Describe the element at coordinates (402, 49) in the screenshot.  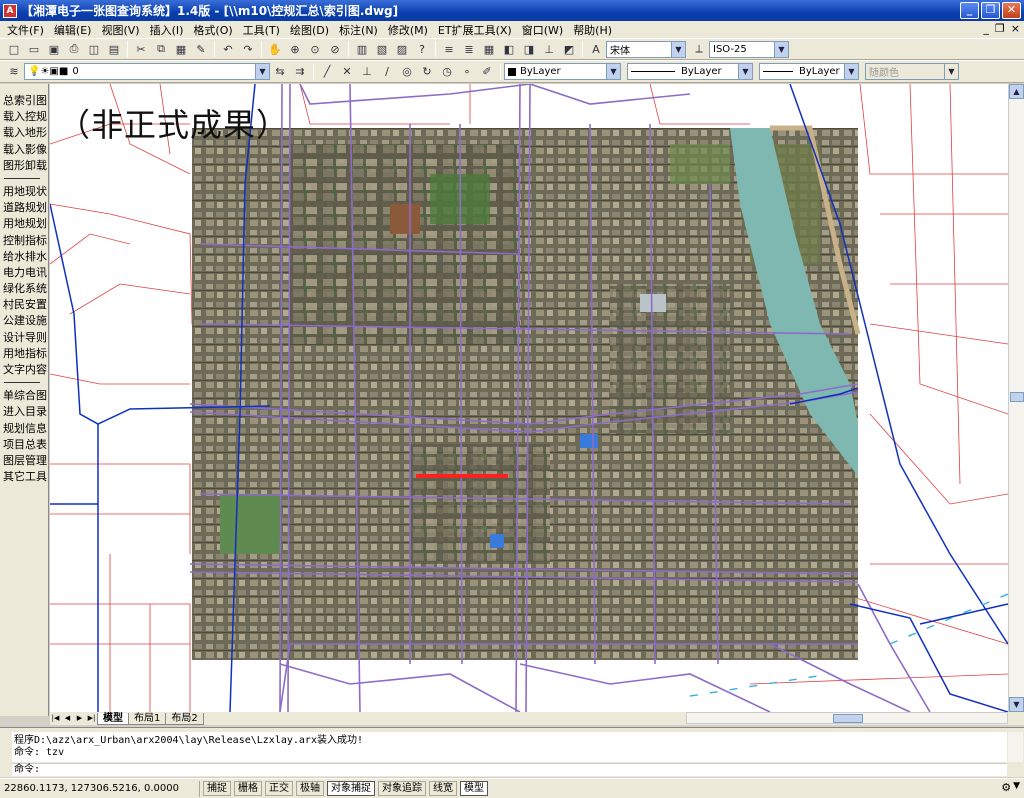
I see `tool-palettes-icon: ▨` at that location.